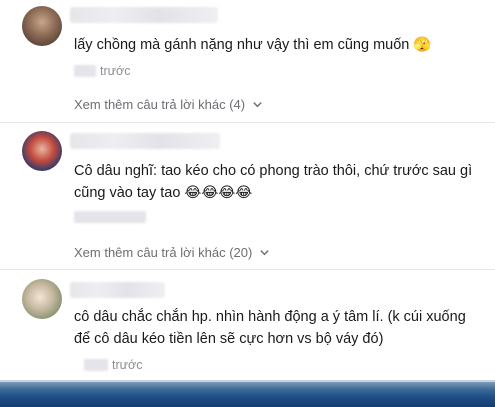 The width and height of the screenshot is (495, 407). I want to click on more-replies-label: Xem thêm câu trả lời khác (20), so click(163, 252).